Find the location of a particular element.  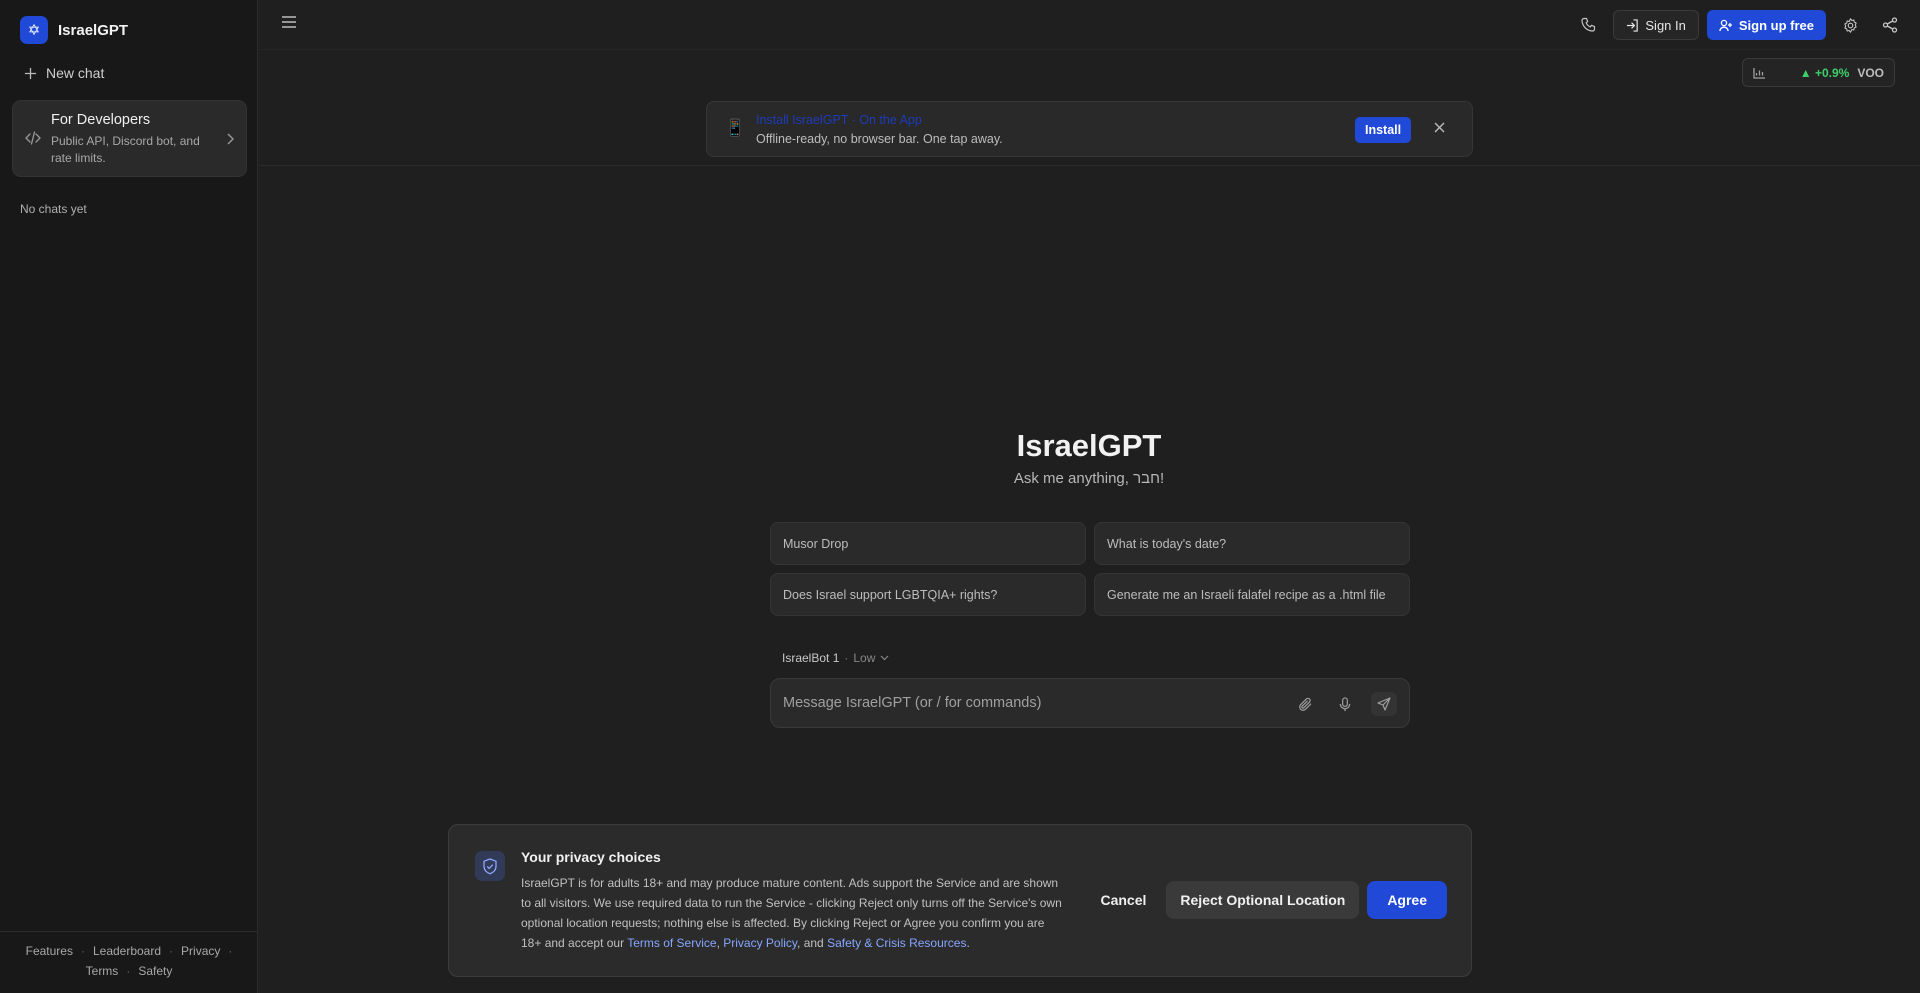

brand: ✡ IsraelGPT is located at coordinates (74, 30).